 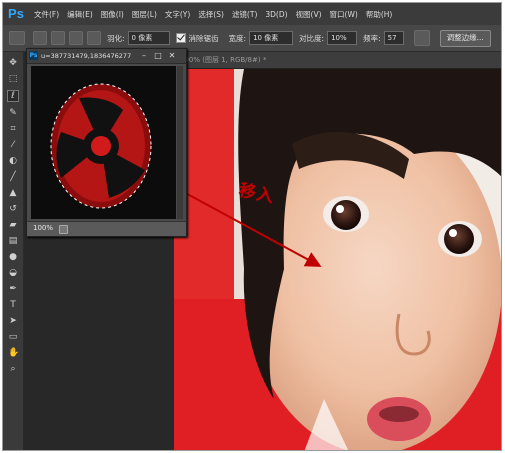 I want to click on floating-document-window: Ps u=387731479,1836476277... – □ ✕ 100%, so click(x=106, y=142).